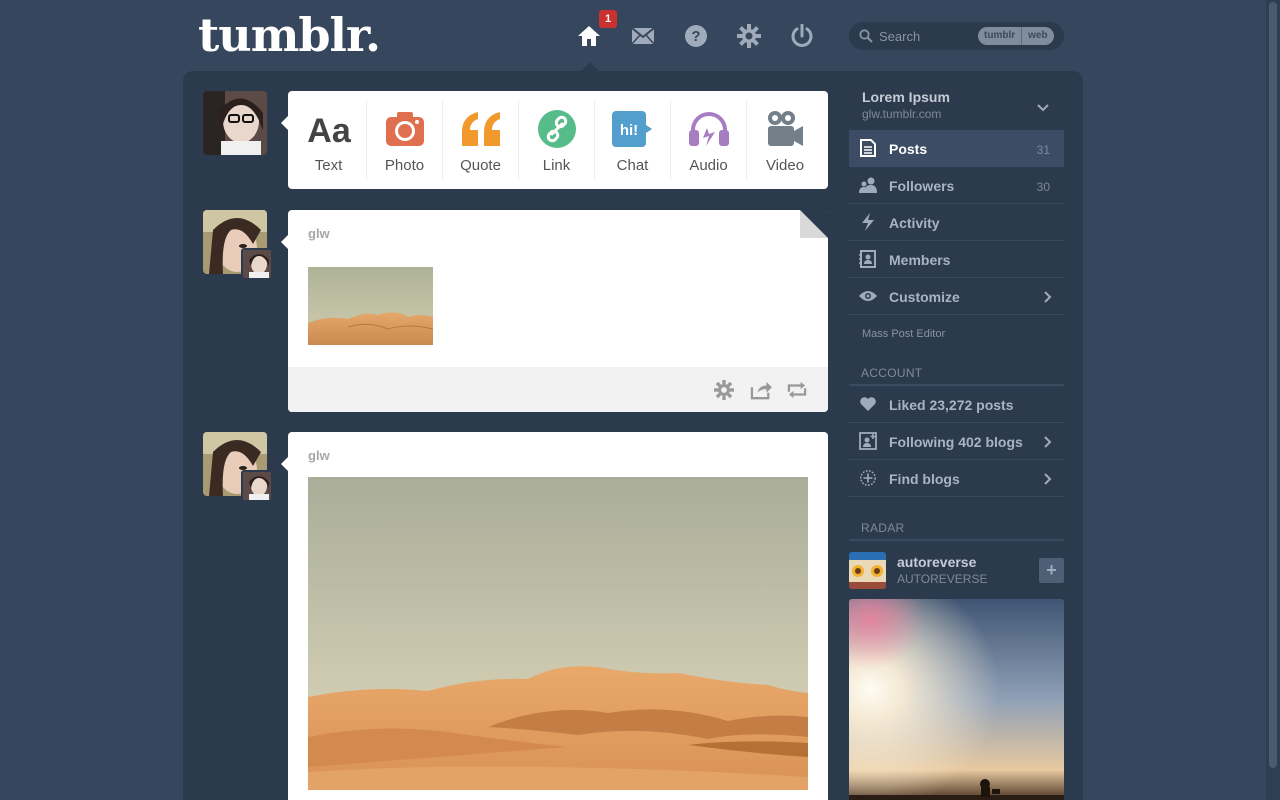  I want to click on sidebar-item-activity: Activity, so click(956, 222).